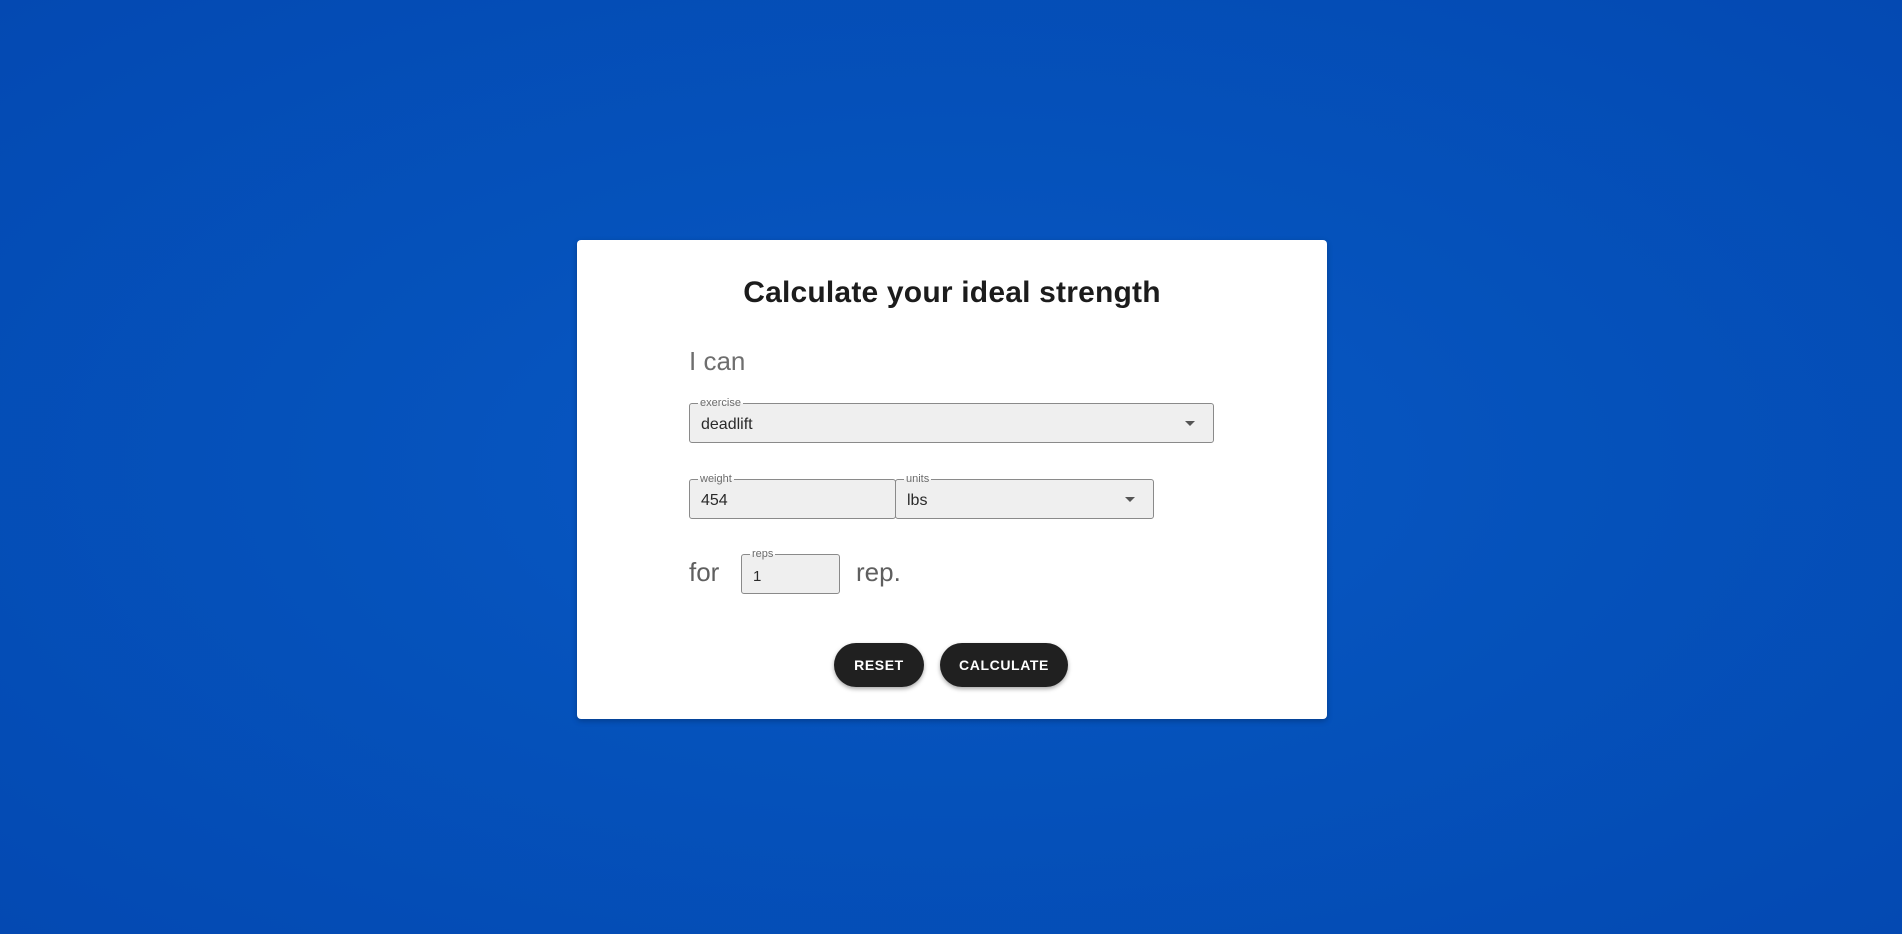 The width and height of the screenshot is (1902, 934). What do you see at coordinates (727, 424) in the screenshot?
I see `exercise-value: deadlift` at bounding box center [727, 424].